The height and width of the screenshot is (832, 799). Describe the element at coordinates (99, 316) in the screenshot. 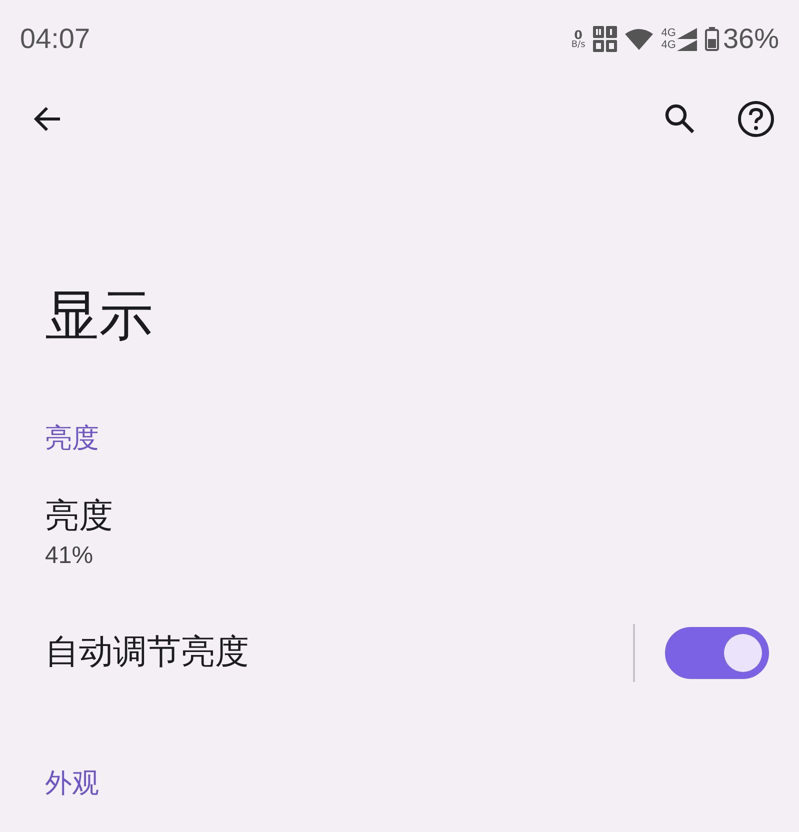

I see `page-title: 显示` at that location.